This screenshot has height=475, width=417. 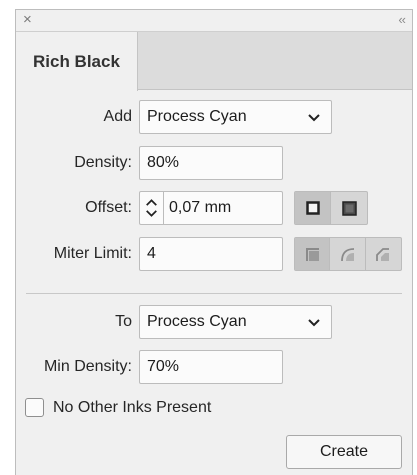 I want to click on outset-stroke-icon, so click(x=313, y=208).